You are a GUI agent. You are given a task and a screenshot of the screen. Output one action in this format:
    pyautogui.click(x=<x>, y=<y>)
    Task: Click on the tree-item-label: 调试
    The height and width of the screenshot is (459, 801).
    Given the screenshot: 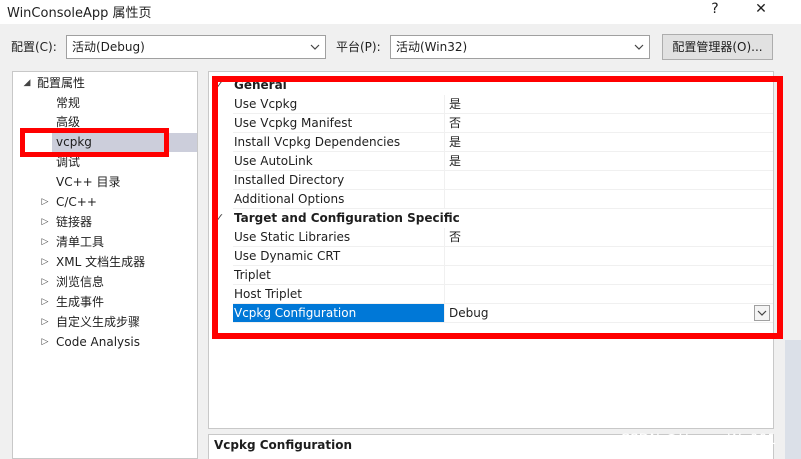 What is the action you would take?
    pyautogui.click(x=68, y=162)
    